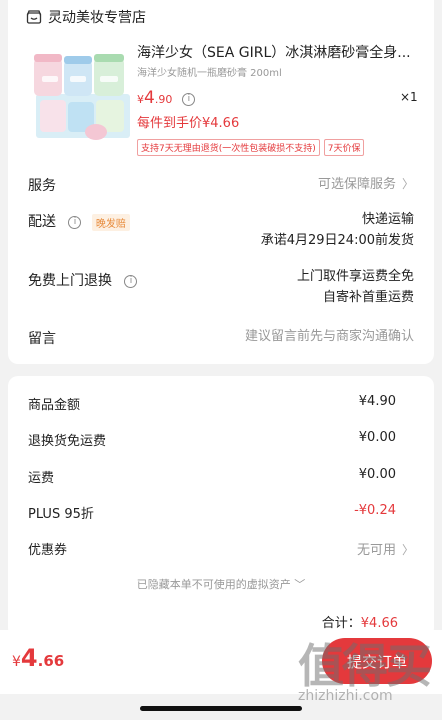  I want to click on store-name: 灵动美妆专营店, so click(97, 18).